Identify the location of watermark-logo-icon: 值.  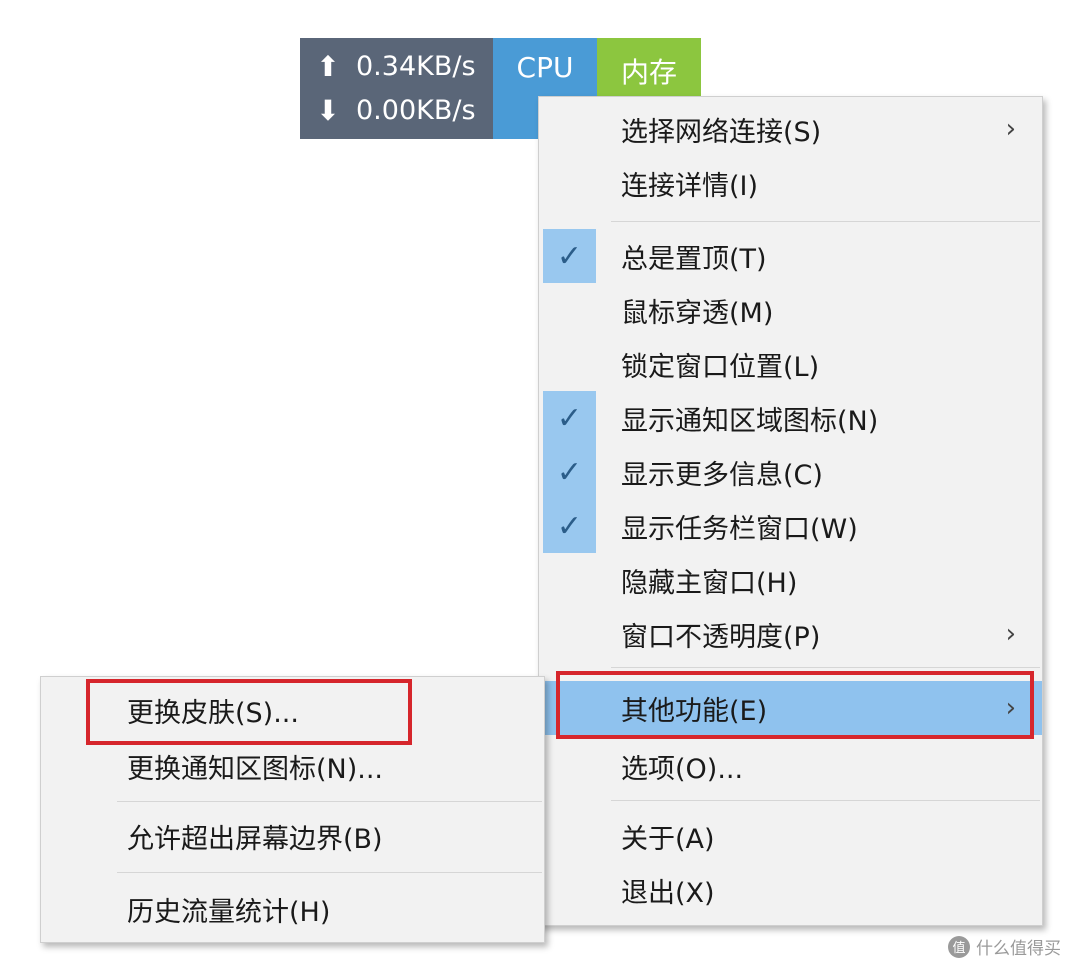
(959, 946).